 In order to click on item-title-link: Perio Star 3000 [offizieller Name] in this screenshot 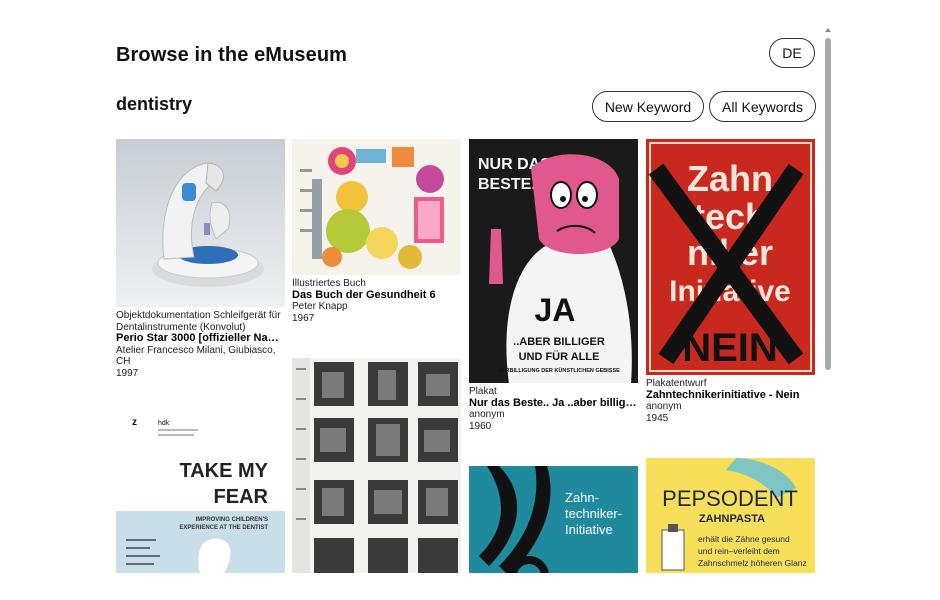, I will do `click(201, 339)`.